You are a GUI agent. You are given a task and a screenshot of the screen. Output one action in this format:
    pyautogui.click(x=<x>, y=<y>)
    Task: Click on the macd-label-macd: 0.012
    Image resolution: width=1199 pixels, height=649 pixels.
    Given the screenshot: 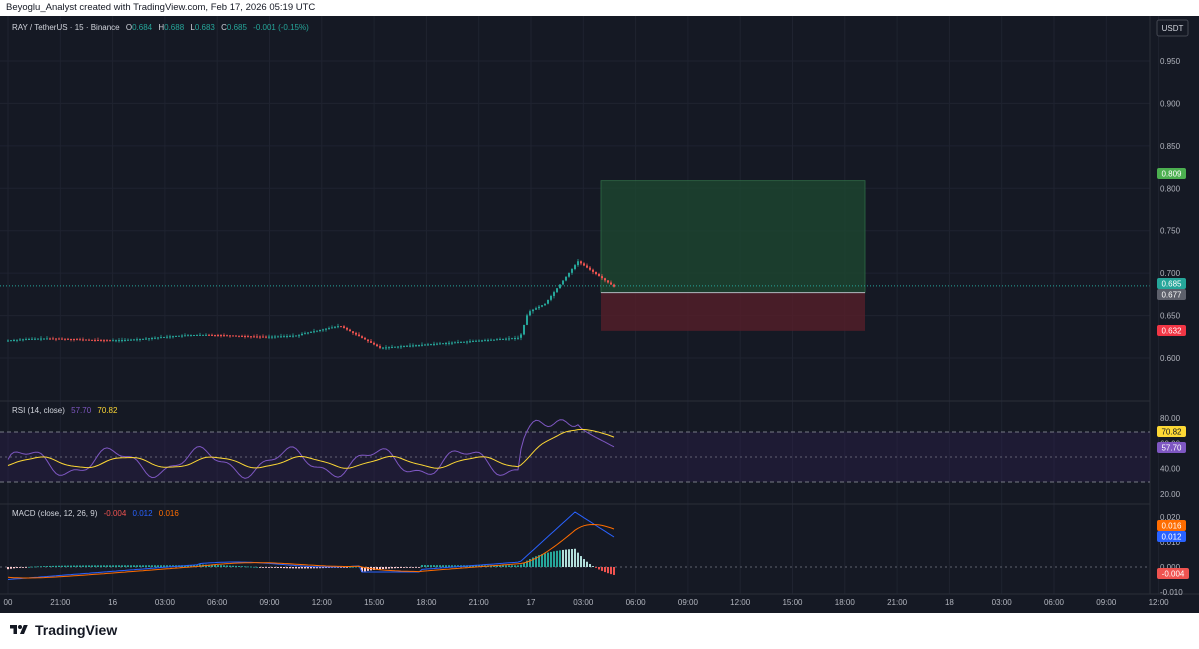 What is the action you would take?
    pyautogui.click(x=1171, y=536)
    